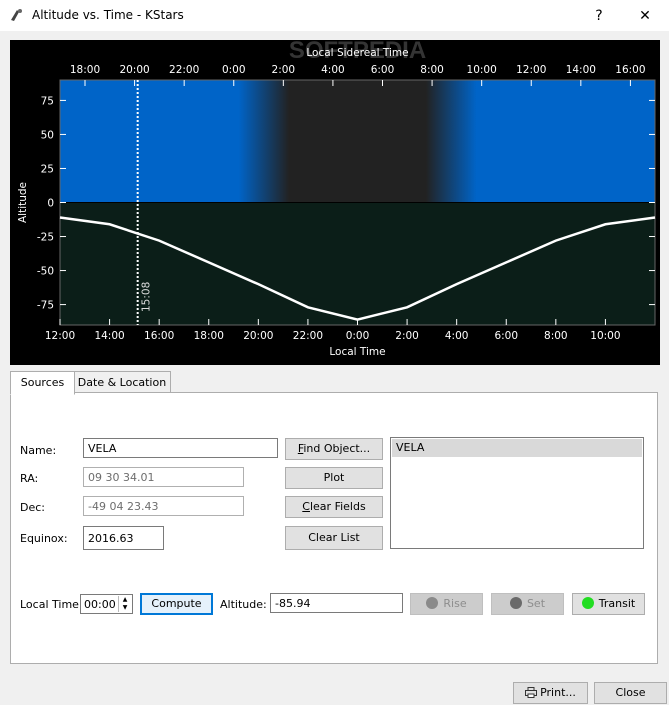 The height and width of the screenshot is (705, 669). What do you see at coordinates (45, 238) in the screenshot?
I see `y-tick-label: -25` at bounding box center [45, 238].